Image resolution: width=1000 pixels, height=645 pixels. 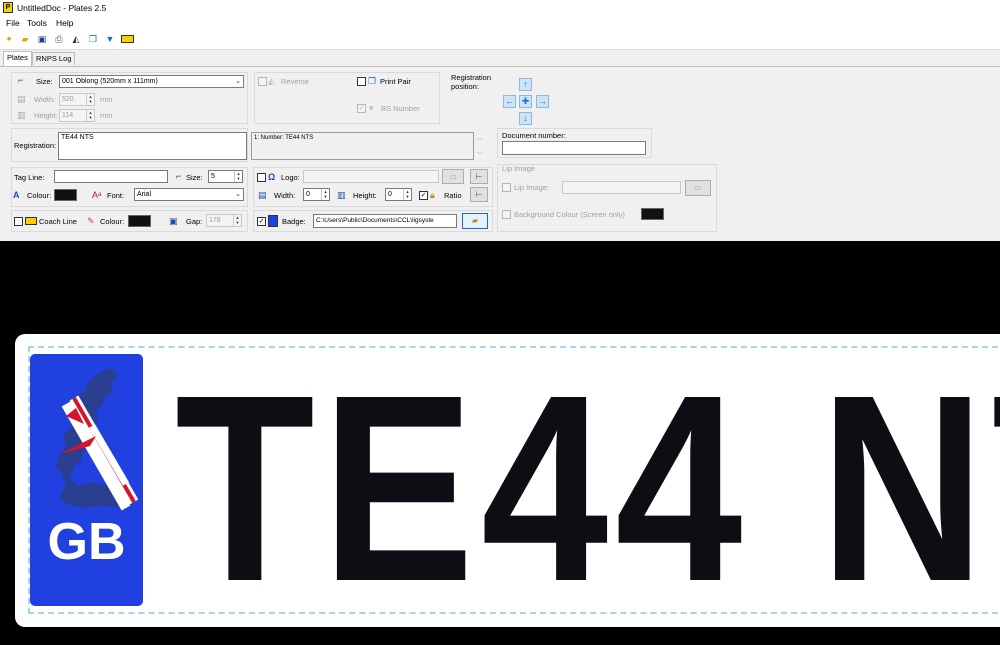 I want to click on scroll-down-icon: ﹀, so click(x=480, y=154).